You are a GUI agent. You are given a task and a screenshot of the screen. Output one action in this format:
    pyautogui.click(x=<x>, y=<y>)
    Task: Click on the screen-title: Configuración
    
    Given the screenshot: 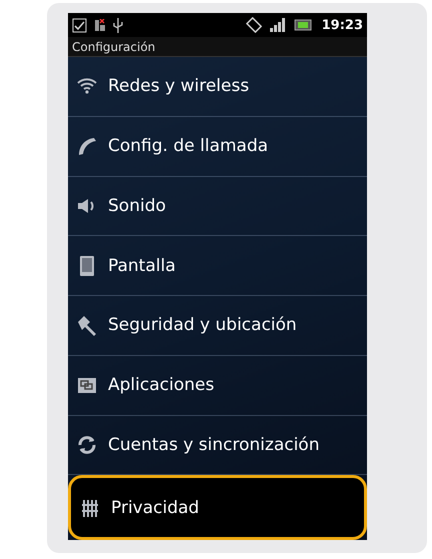 What is the action you would take?
    pyautogui.click(x=217, y=47)
    